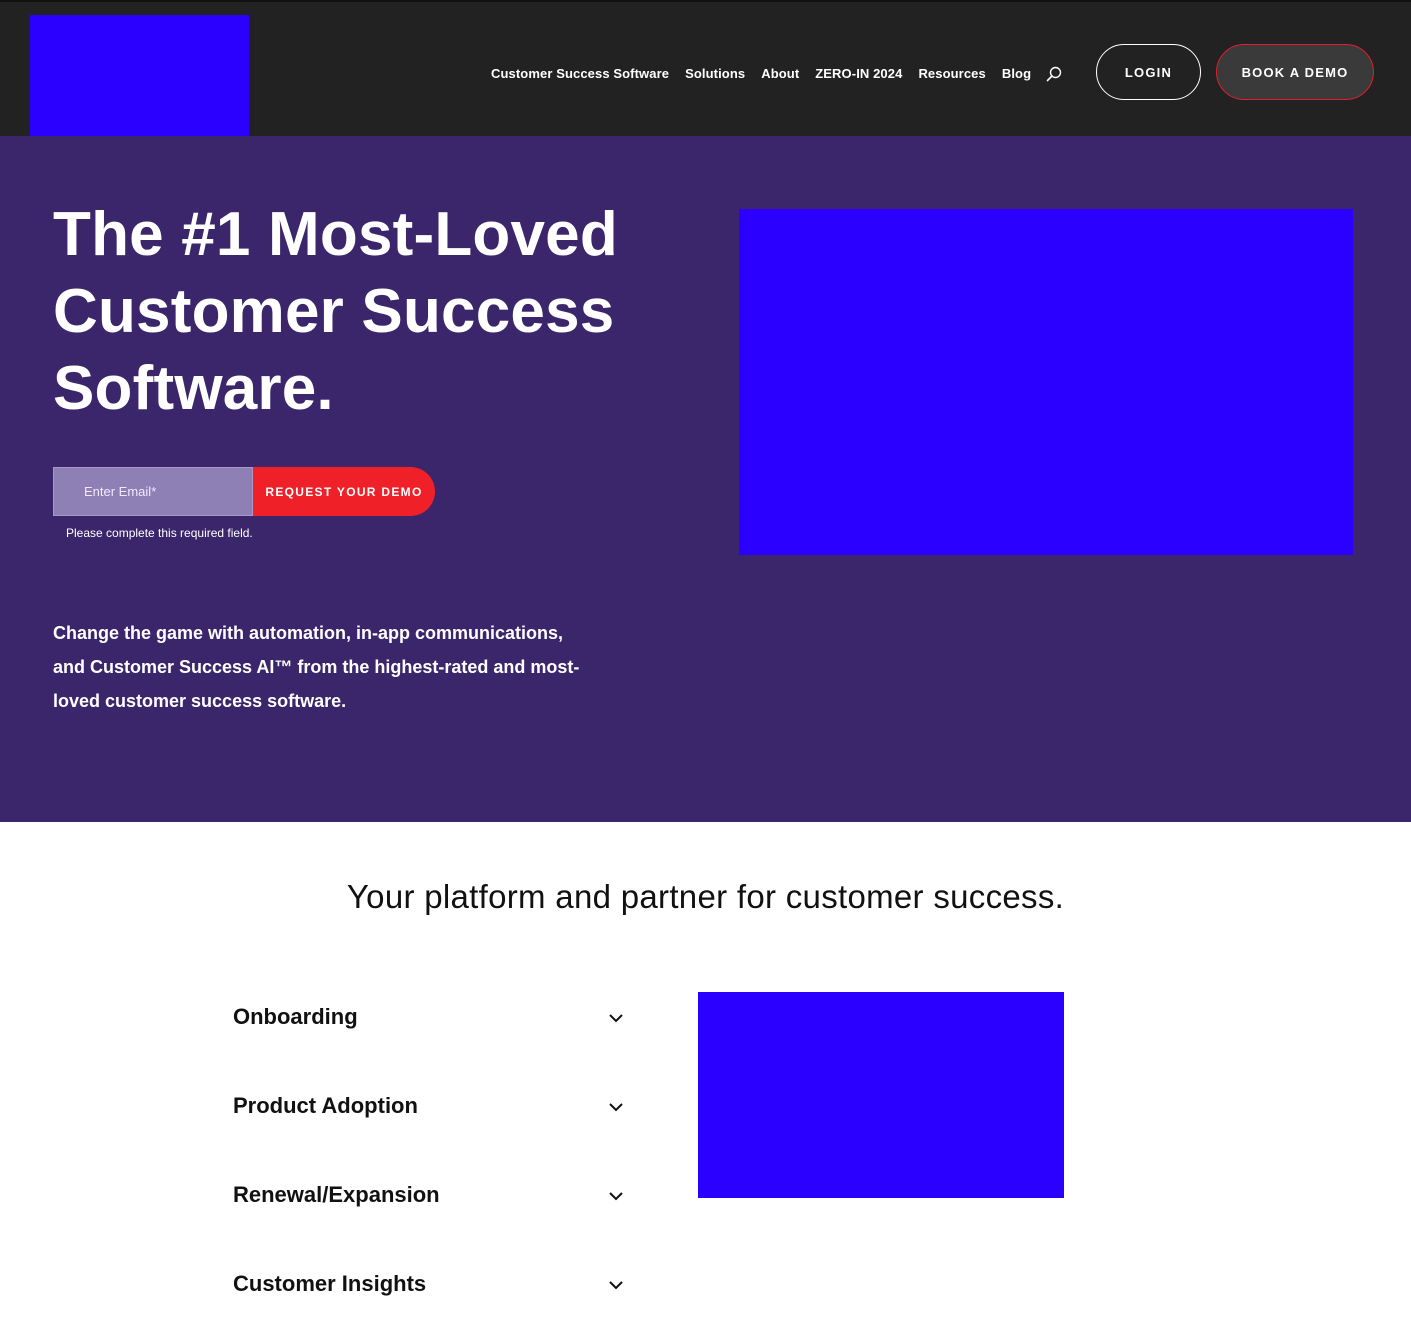 This screenshot has height=1320, width=1411. What do you see at coordinates (335, 234) in the screenshot?
I see `hero-title-line: The #1 Most-Loved` at bounding box center [335, 234].